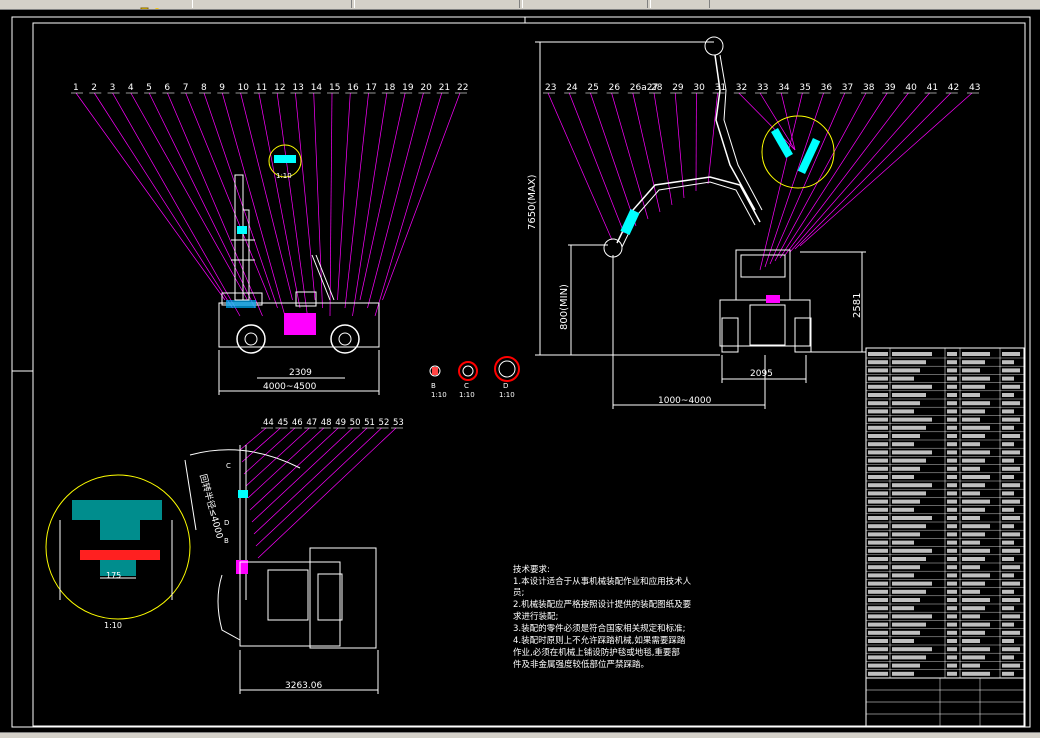  I want to click on callout-number: 24, so click(572, 88).